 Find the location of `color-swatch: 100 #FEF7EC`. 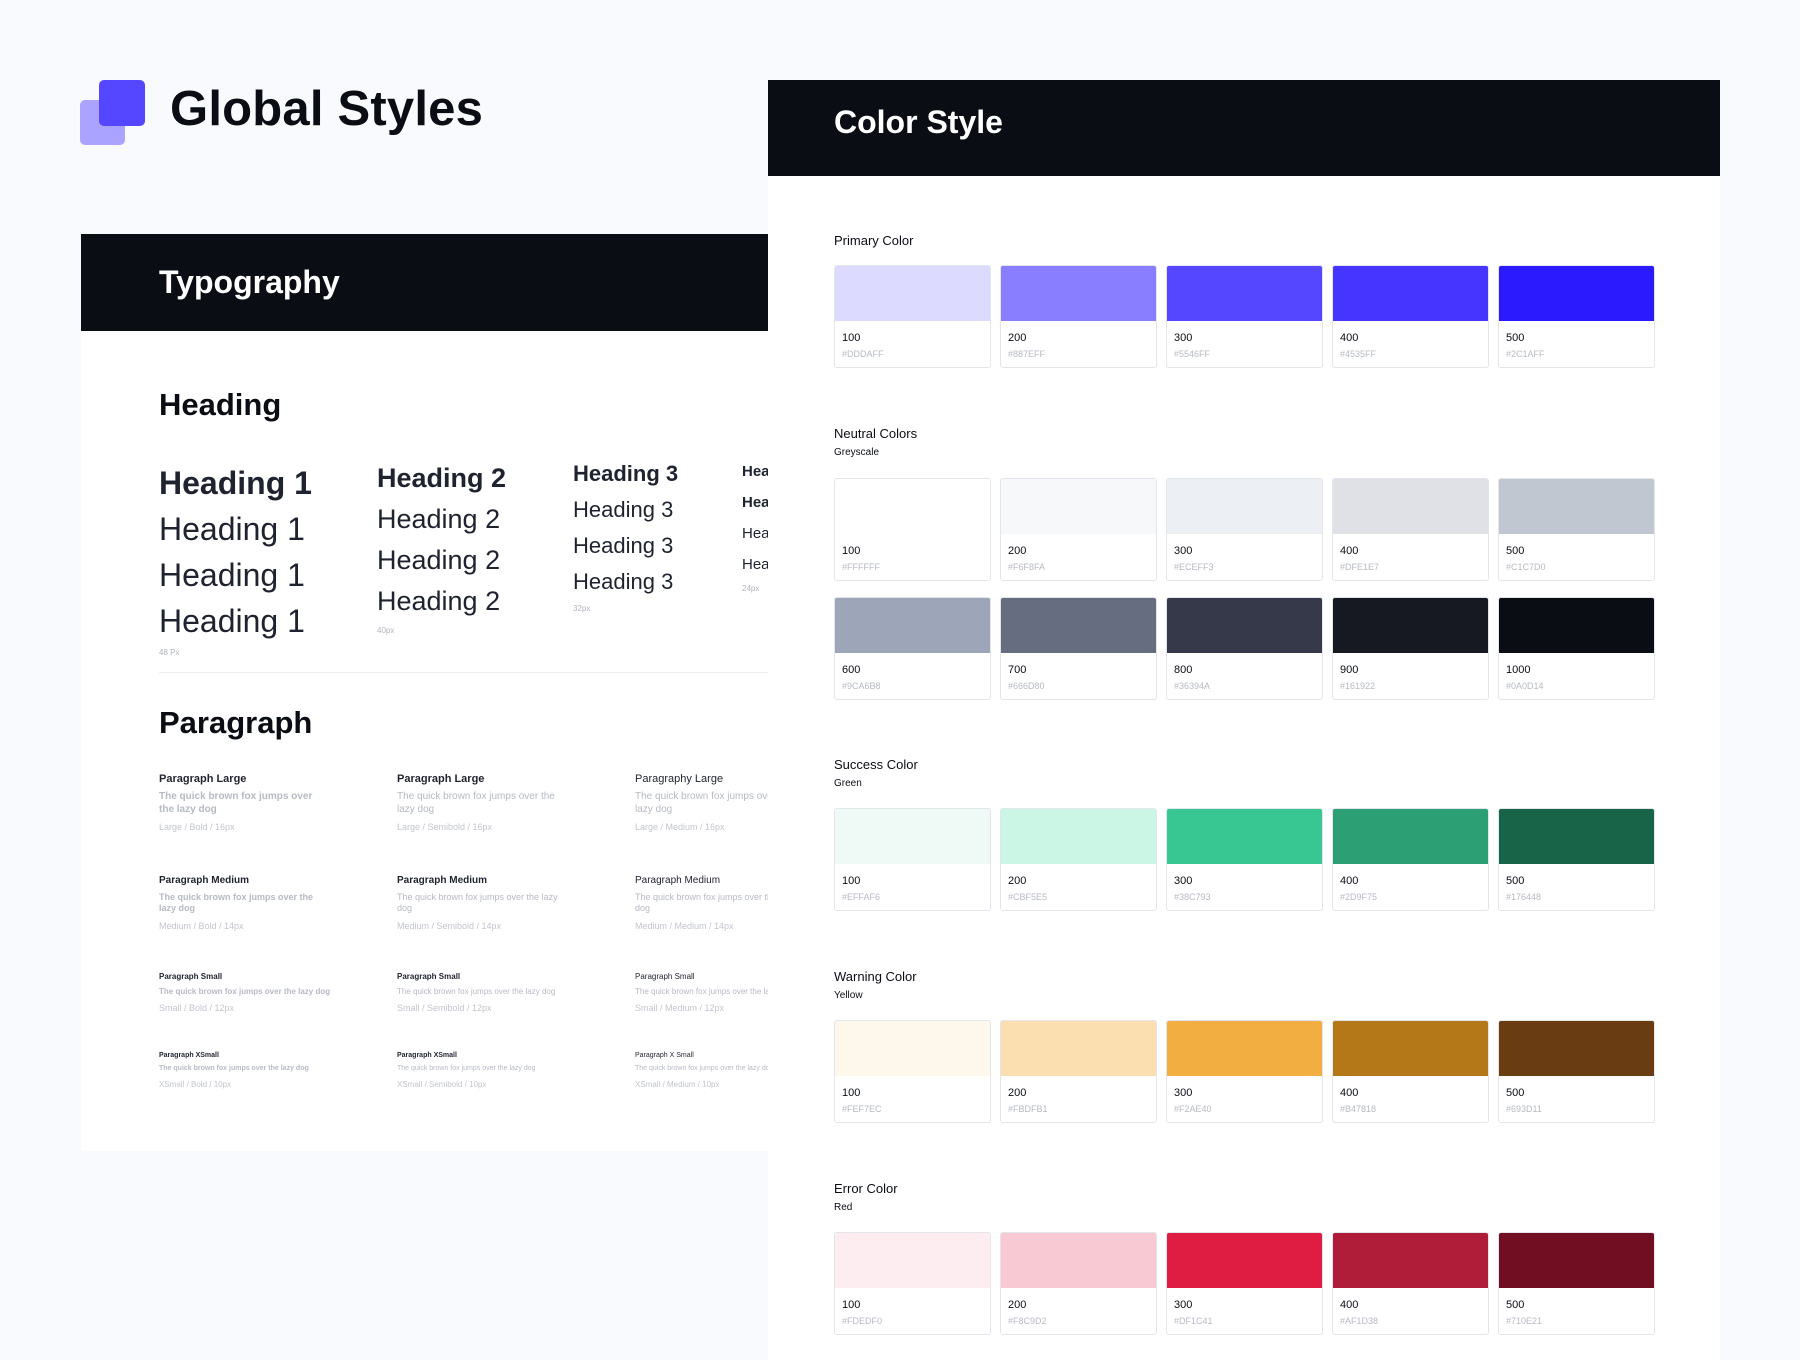

color-swatch: 100 #FEF7EC is located at coordinates (912, 1071).